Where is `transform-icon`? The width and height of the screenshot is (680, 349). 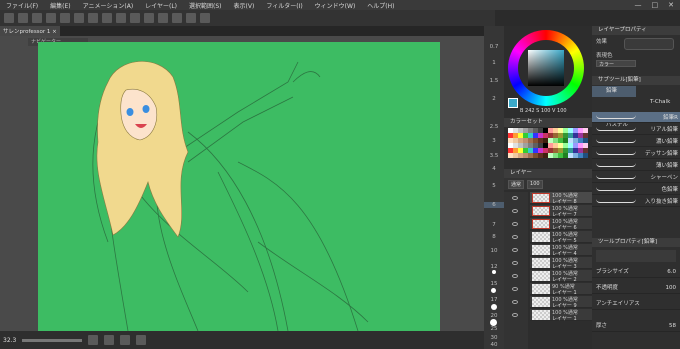
transform-icon is located at coordinates (121, 18).